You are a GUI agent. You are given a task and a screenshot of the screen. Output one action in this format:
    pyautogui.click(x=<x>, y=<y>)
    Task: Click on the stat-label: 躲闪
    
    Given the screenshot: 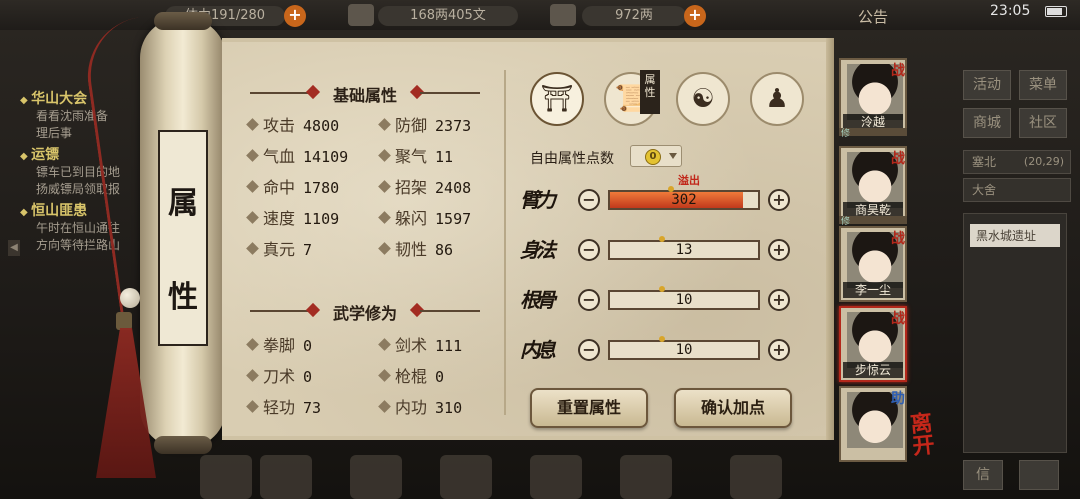 What is the action you would take?
    pyautogui.click(x=411, y=218)
    